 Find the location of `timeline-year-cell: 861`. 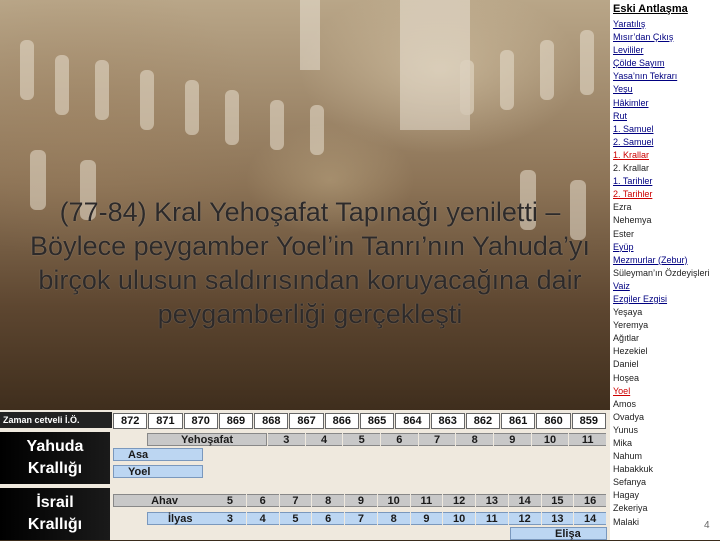

timeline-year-cell: 861 is located at coordinates (518, 421).